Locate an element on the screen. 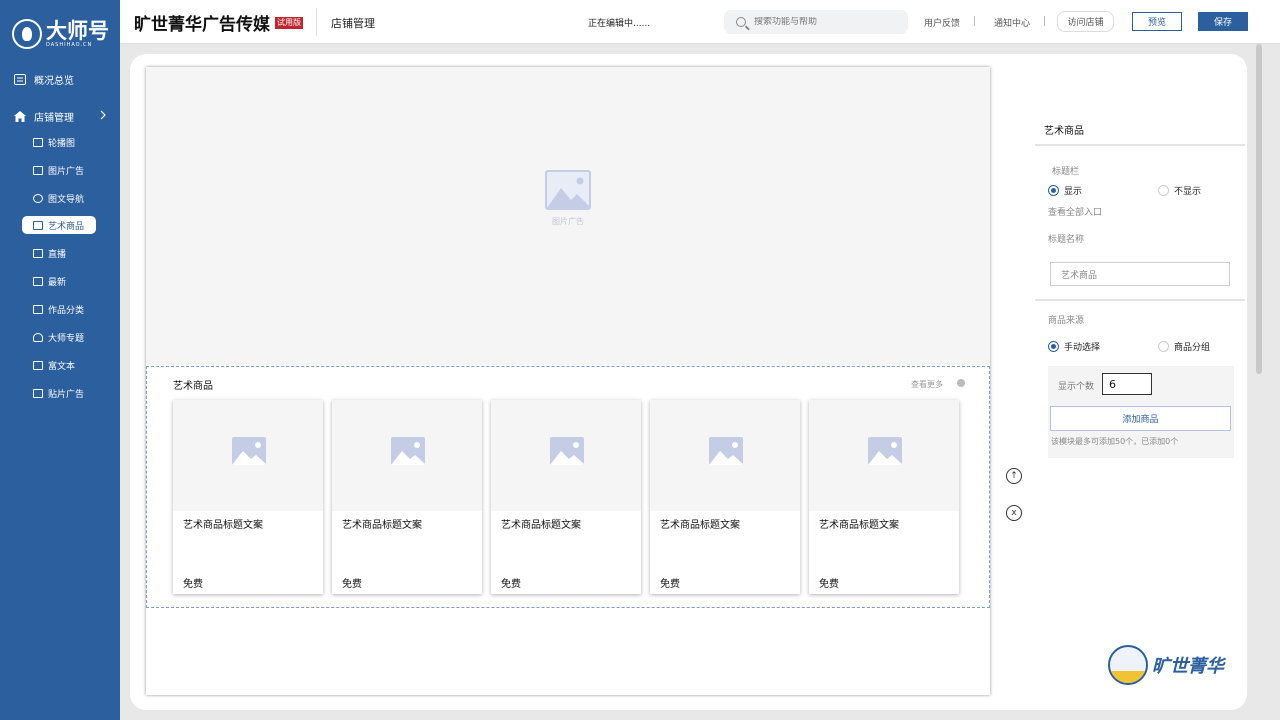 Image resolution: width=1280 pixels, height=720 pixels. sidebar-item-master-topic: 大师专题 is located at coordinates (59, 337).